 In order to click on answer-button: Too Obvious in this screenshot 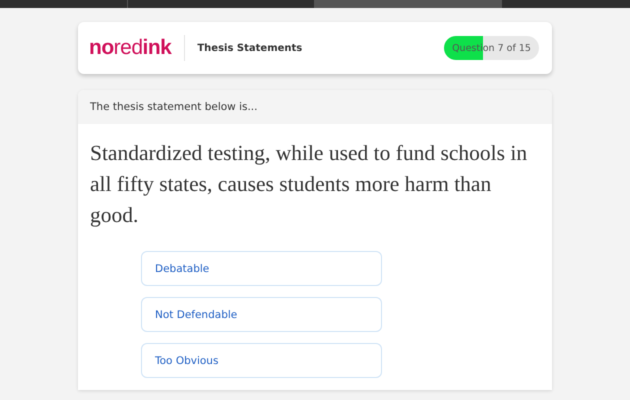, I will do `click(261, 360)`.